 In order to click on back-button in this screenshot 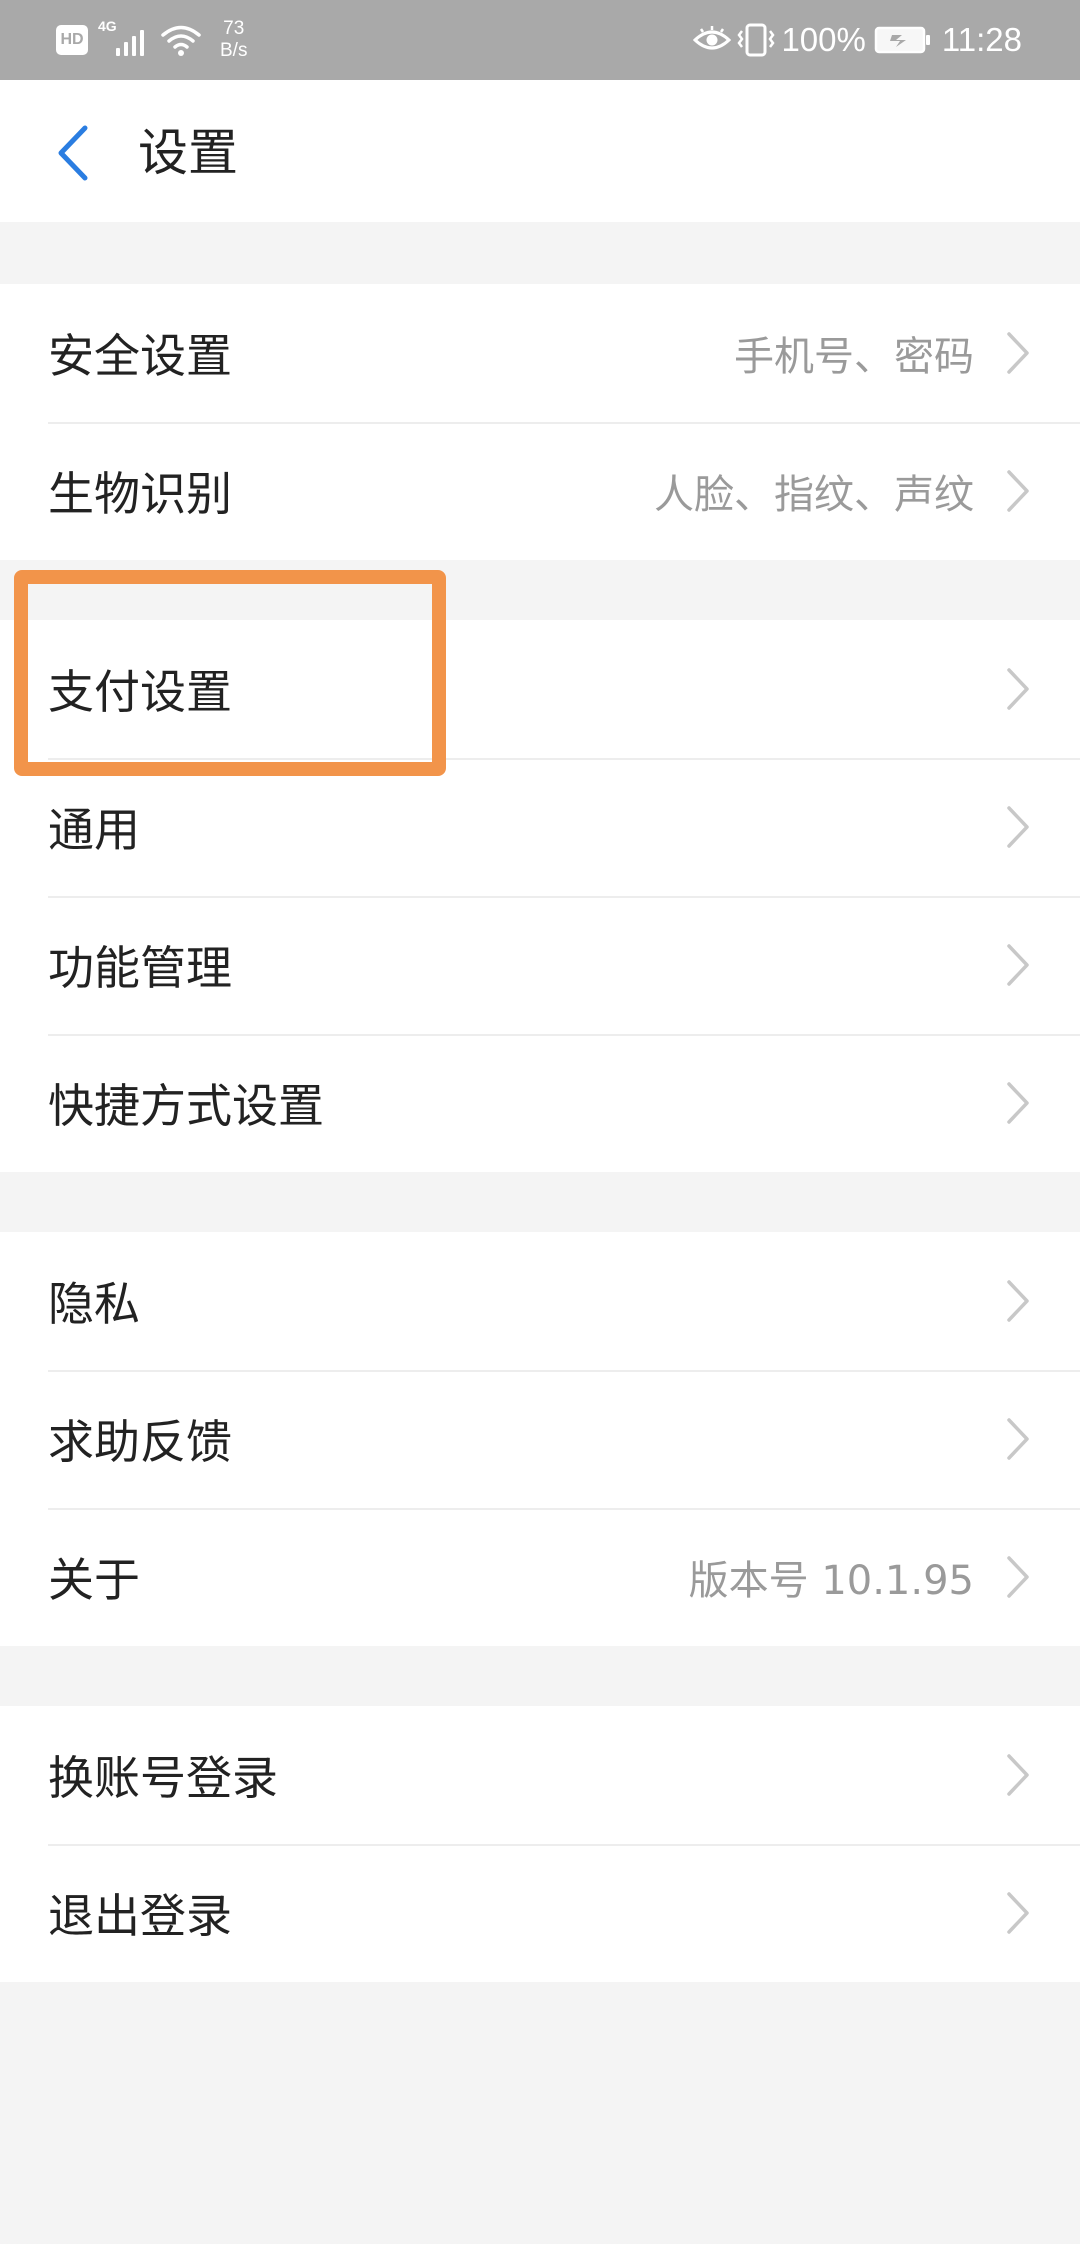, I will do `click(72, 153)`.